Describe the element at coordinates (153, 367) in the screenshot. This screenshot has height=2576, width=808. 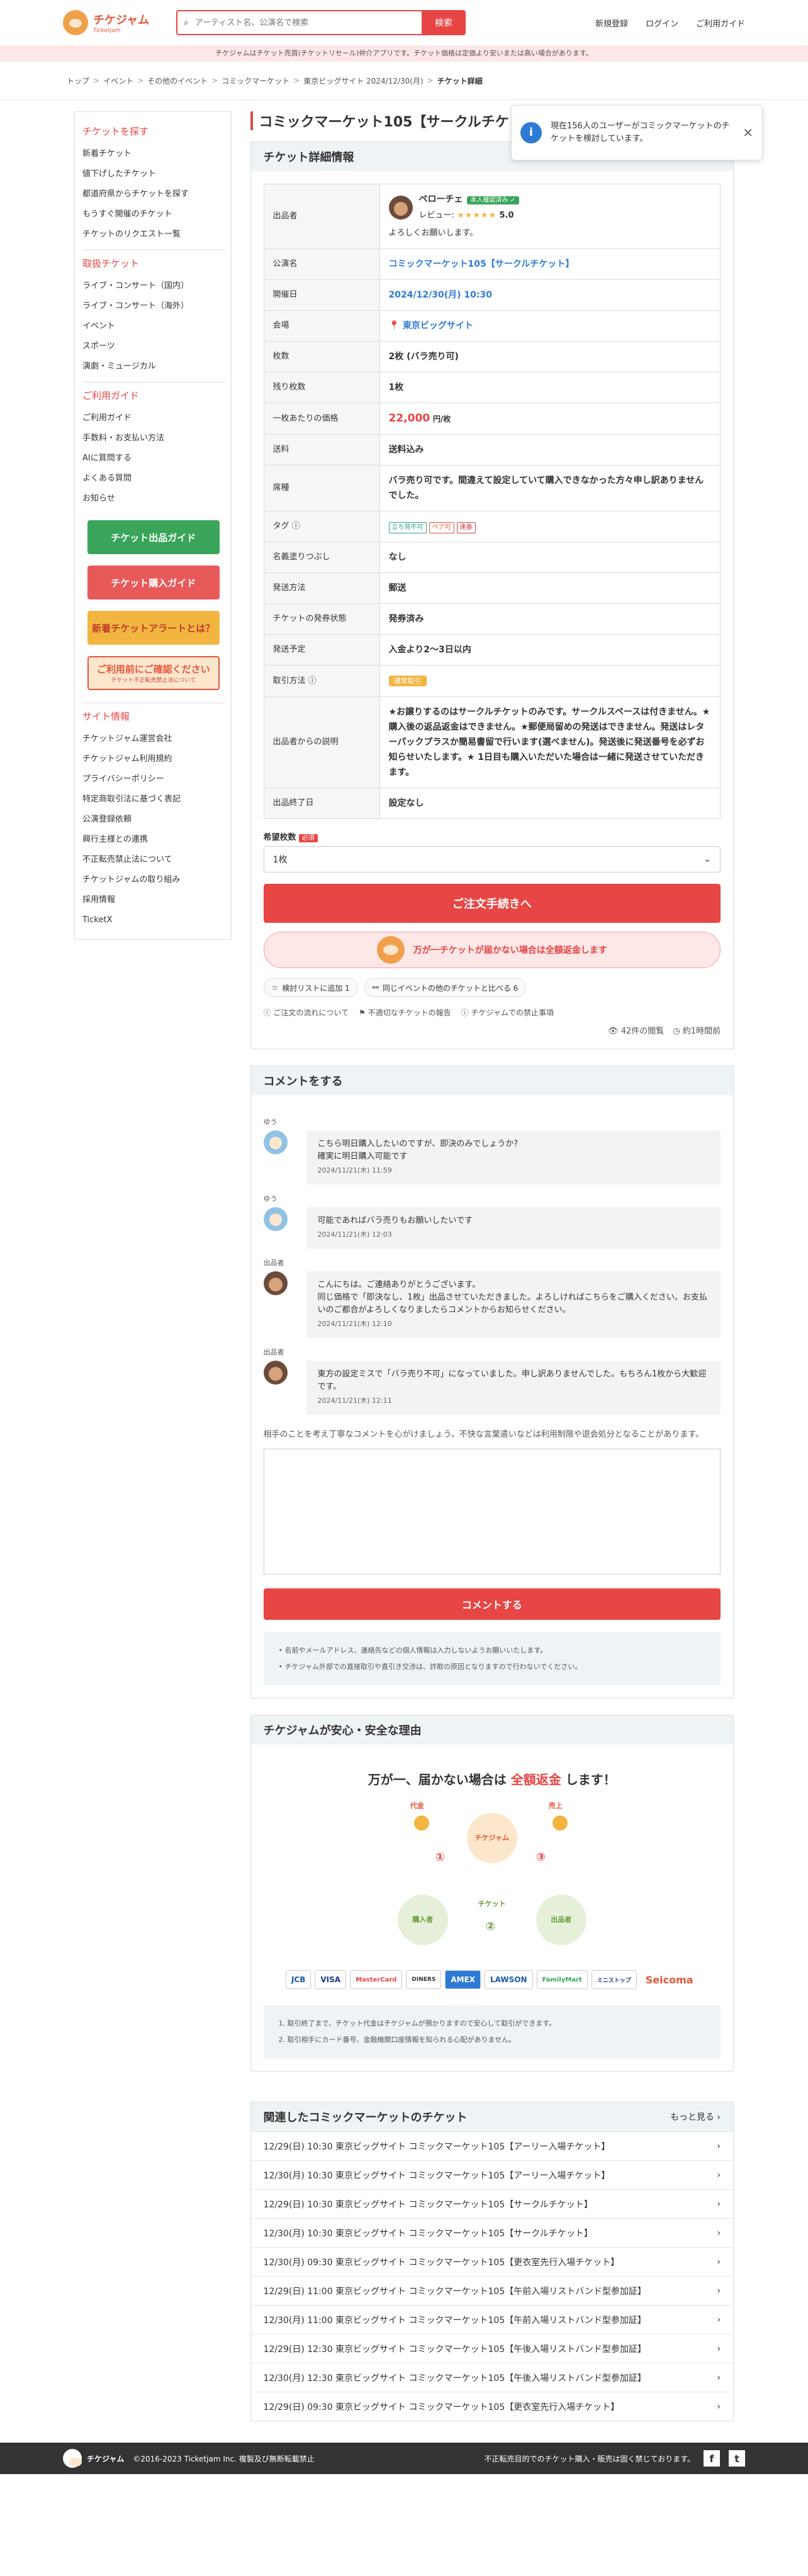
I see `sidebar-item: 演劇・ミュージカル` at that location.